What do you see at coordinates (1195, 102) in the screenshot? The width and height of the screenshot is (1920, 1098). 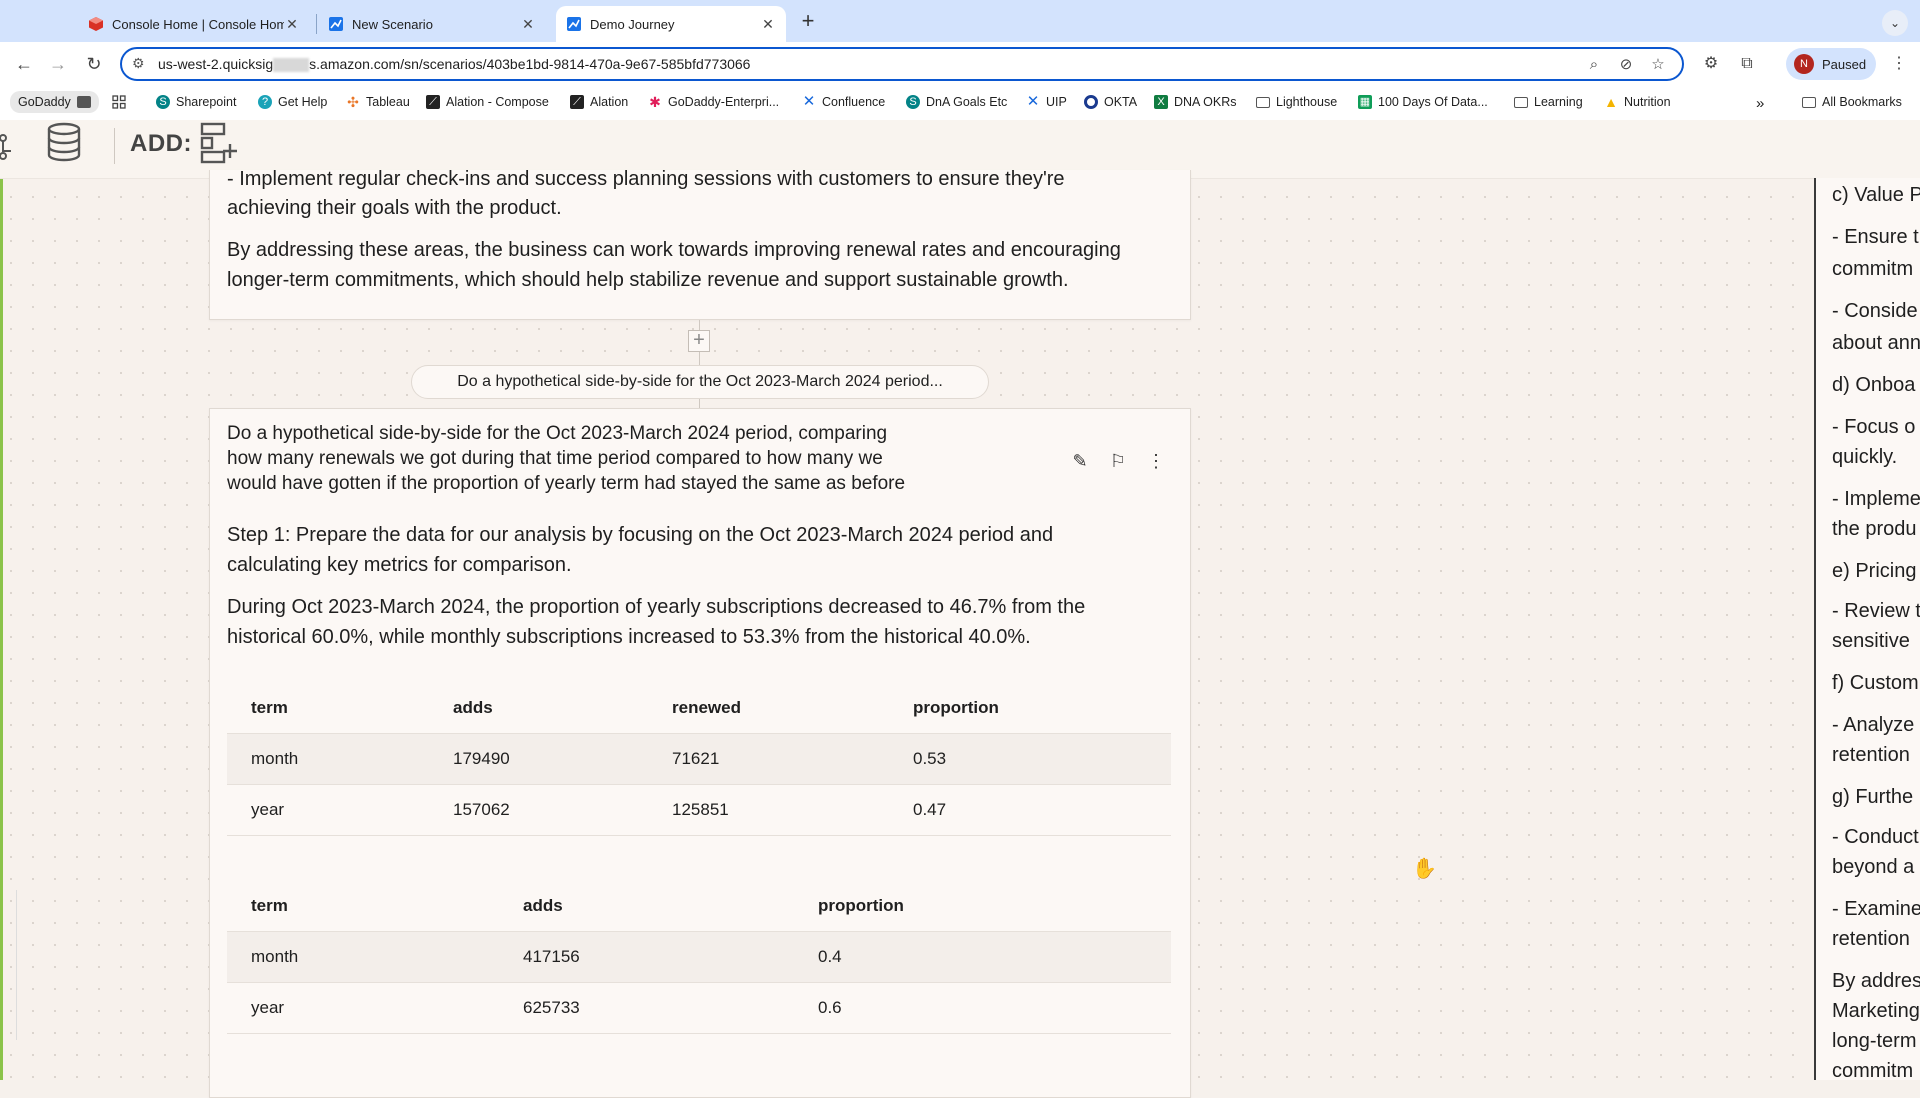 I see `bookmark-dna-okrs: X DNA OKRs` at bounding box center [1195, 102].